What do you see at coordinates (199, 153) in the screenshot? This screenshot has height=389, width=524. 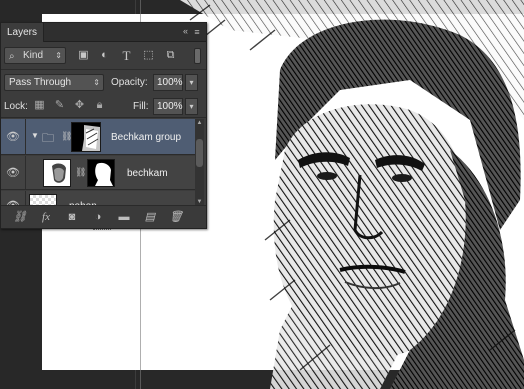 I see `scroll-thumb` at bounding box center [199, 153].